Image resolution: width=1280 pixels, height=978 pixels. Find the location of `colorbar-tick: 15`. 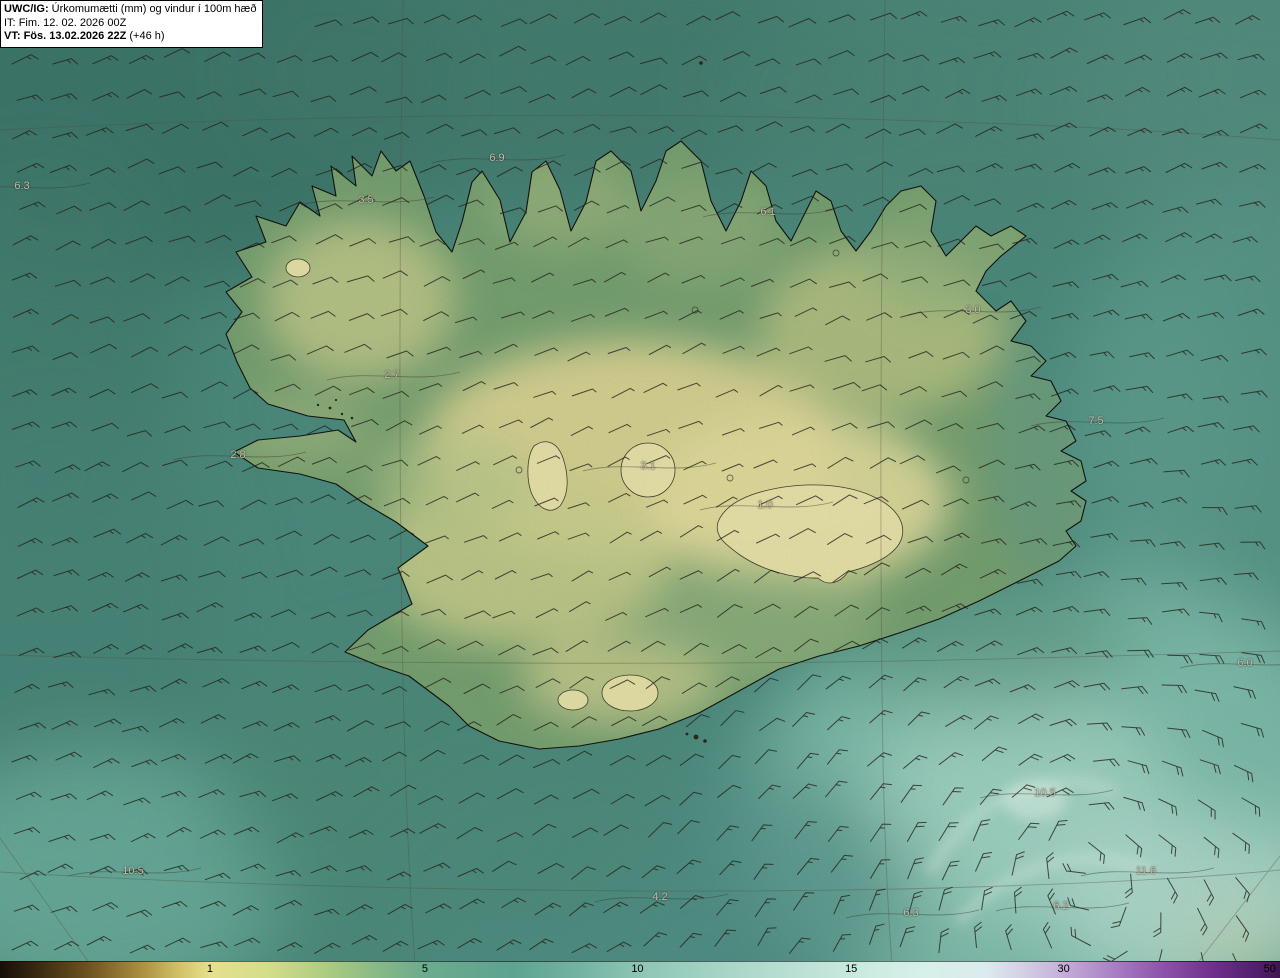

colorbar-tick: 15 is located at coordinates (851, 969).